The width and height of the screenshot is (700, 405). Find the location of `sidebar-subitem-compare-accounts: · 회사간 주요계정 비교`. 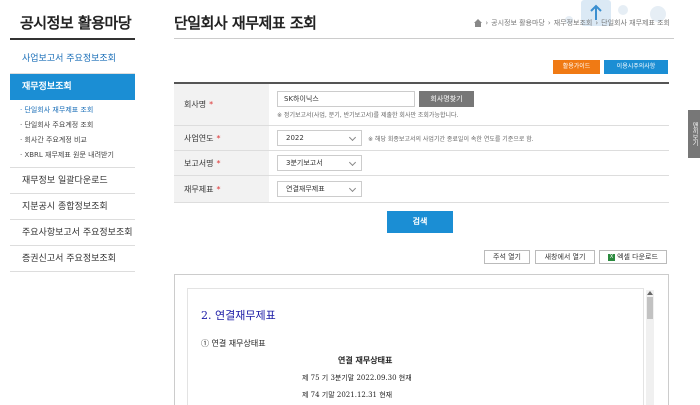

sidebar-subitem-compare-accounts: · 회사간 주요계정 비교 is located at coordinates (77, 140).